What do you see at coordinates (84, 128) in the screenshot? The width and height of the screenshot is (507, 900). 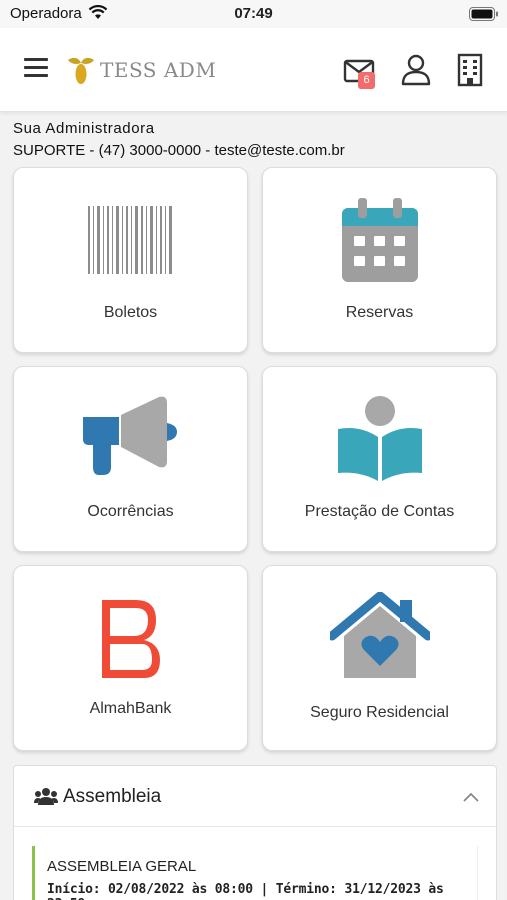 I see `admin-title: Sua Administradora` at bounding box center [84, 128].